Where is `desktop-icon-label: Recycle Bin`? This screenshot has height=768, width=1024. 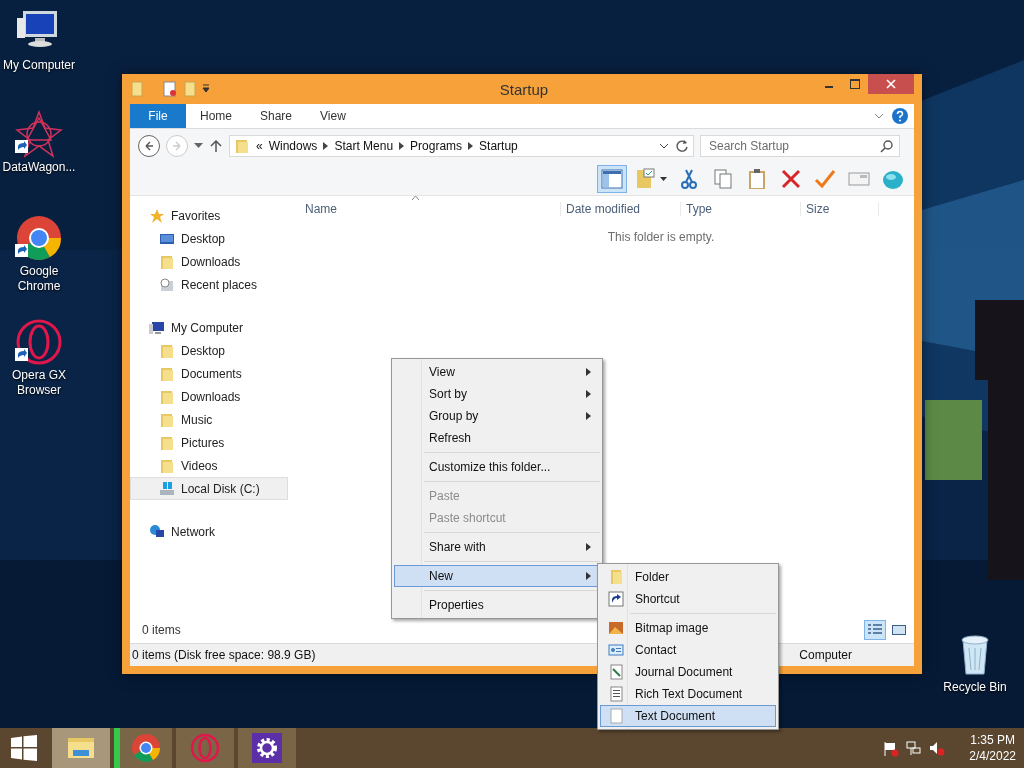
desktop-icon-label: Recycle Bin is located at coordinates (975, 687).